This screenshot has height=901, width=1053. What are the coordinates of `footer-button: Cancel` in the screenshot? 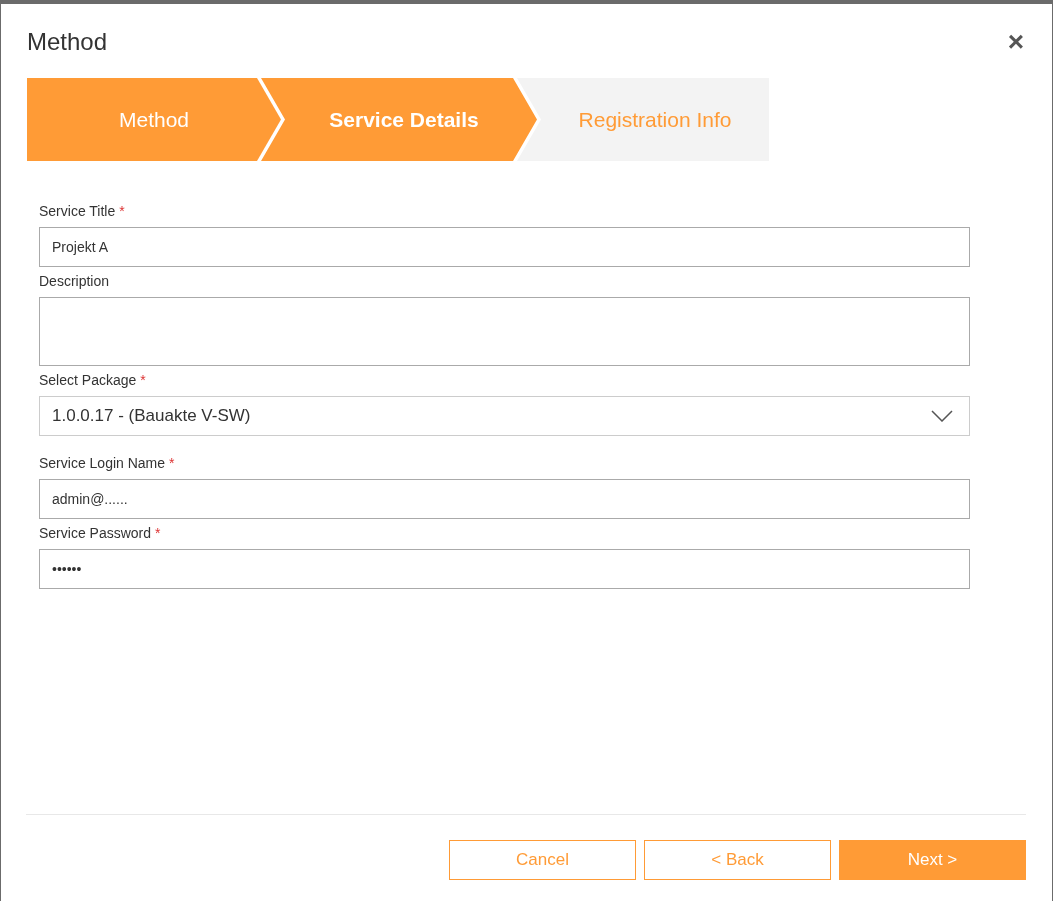 It's located at (542, 860).